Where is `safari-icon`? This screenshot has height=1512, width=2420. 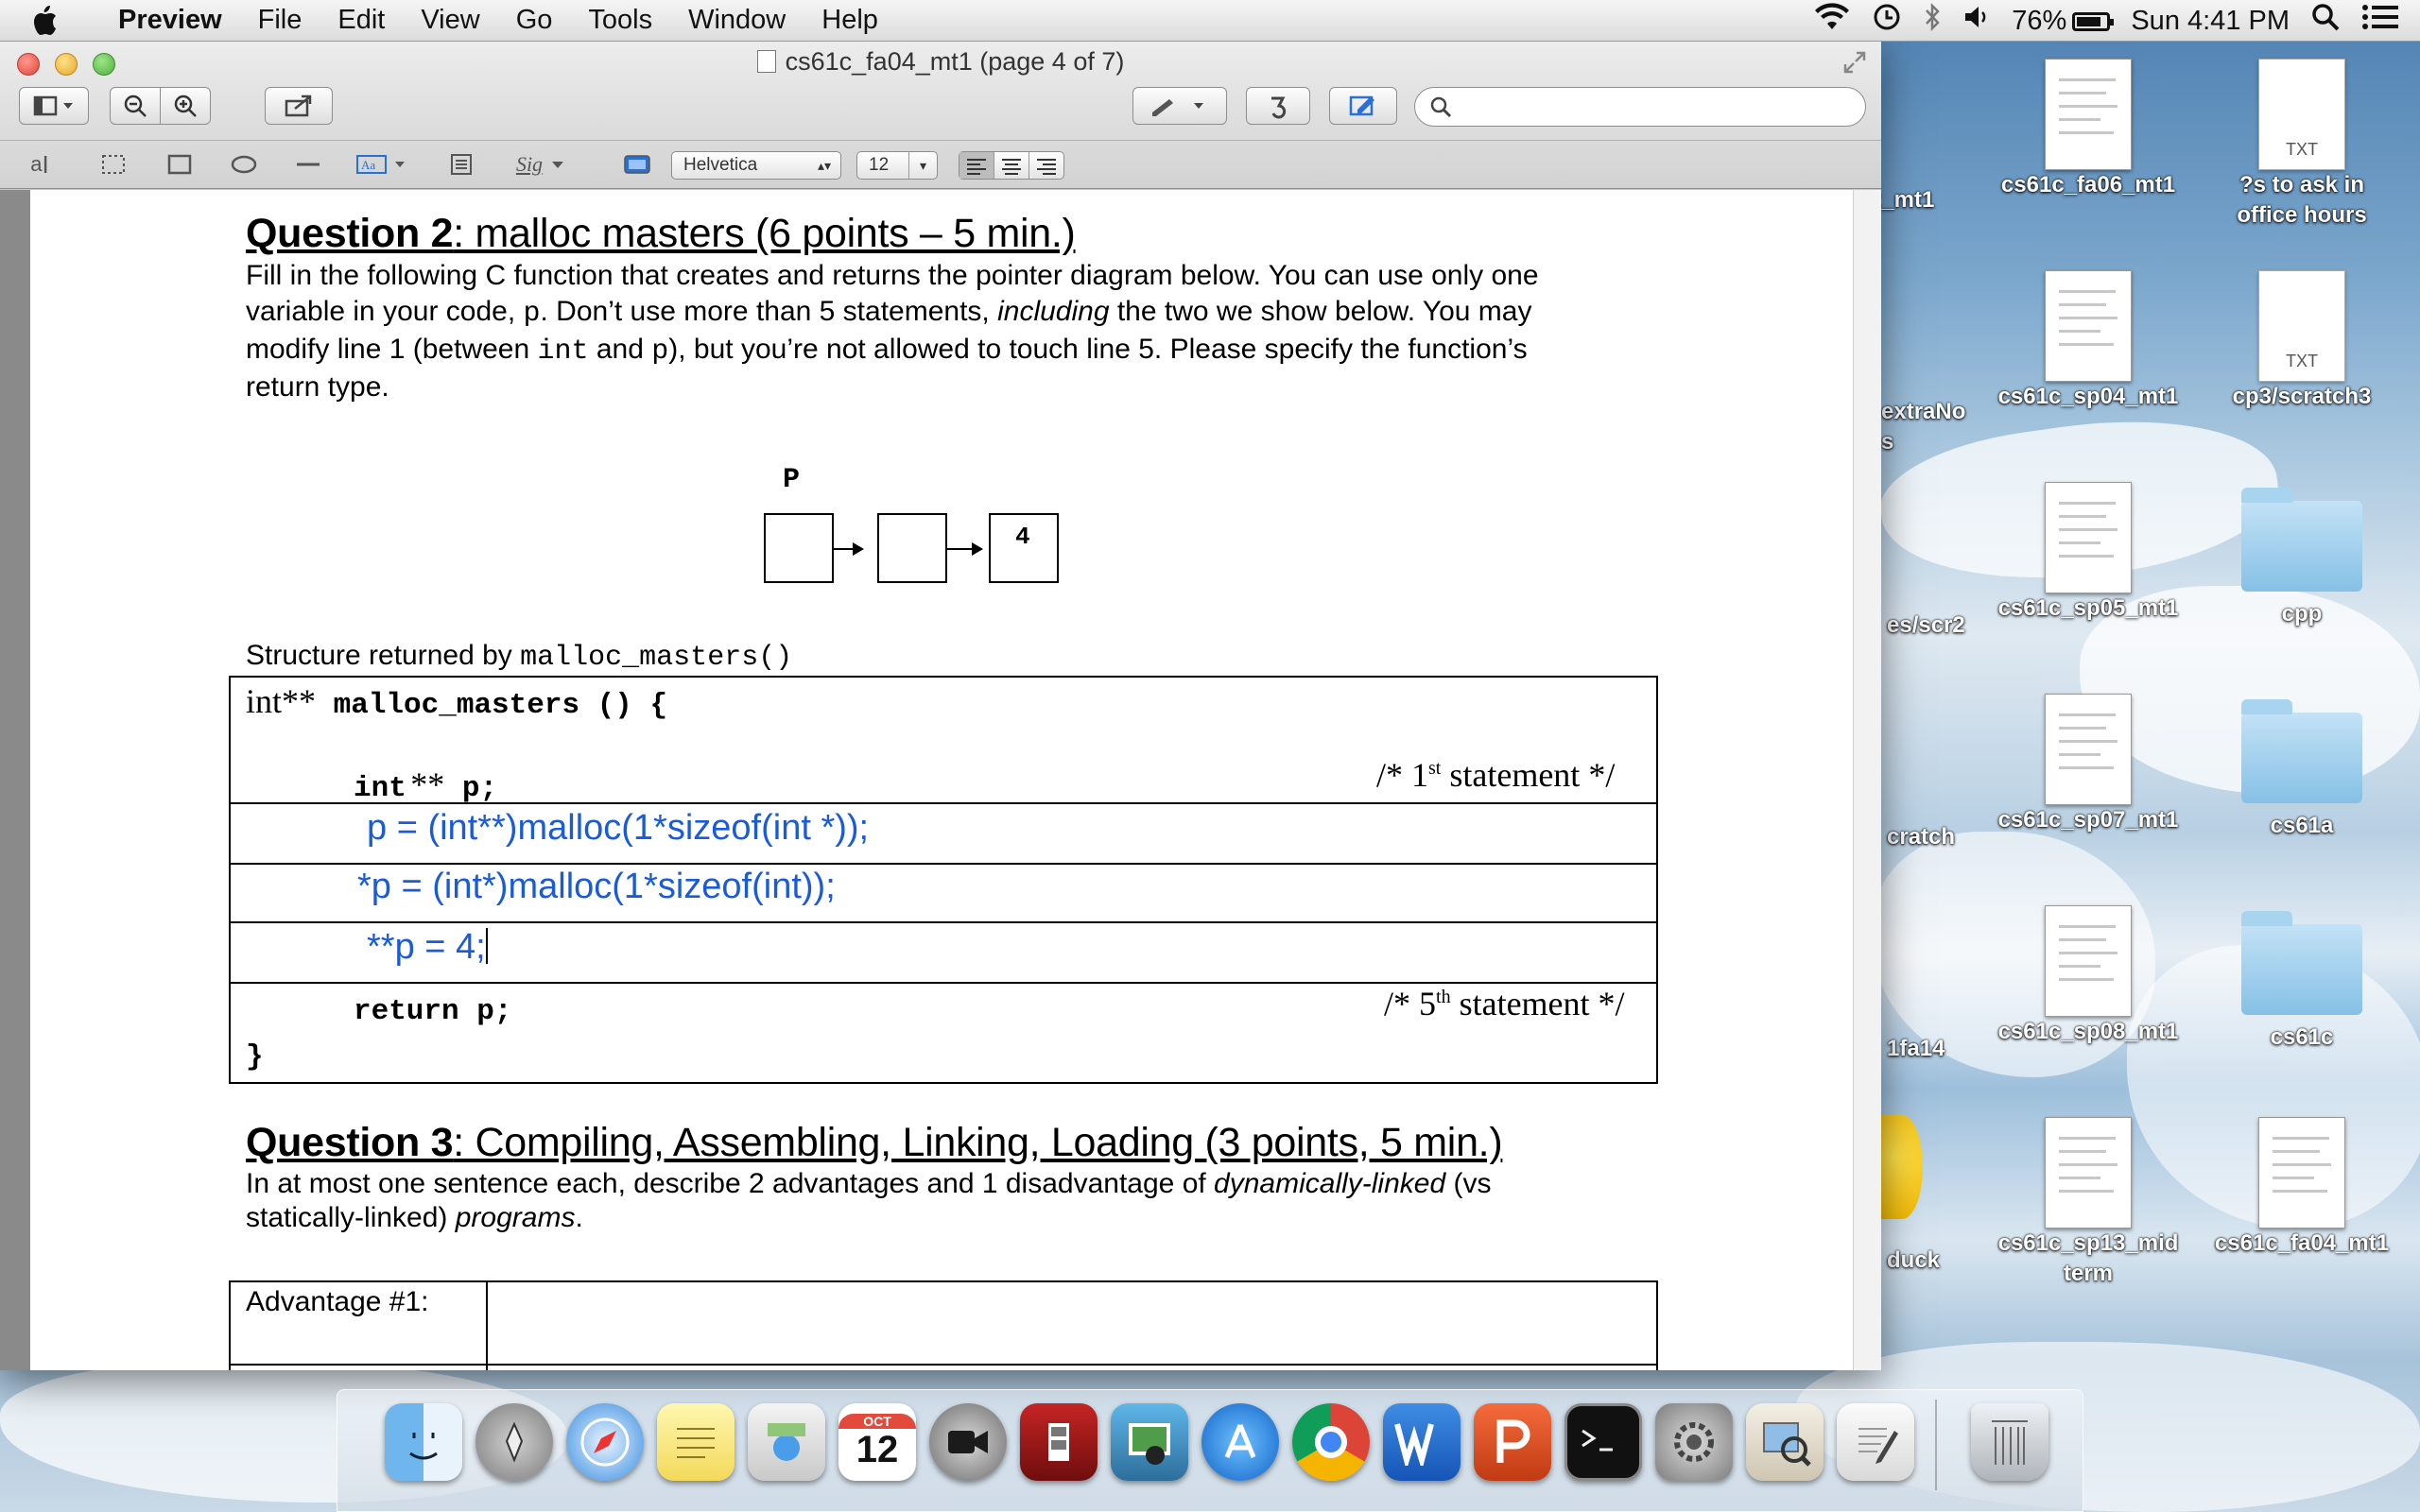 safari-icon is located at coordinates (605, 1442).